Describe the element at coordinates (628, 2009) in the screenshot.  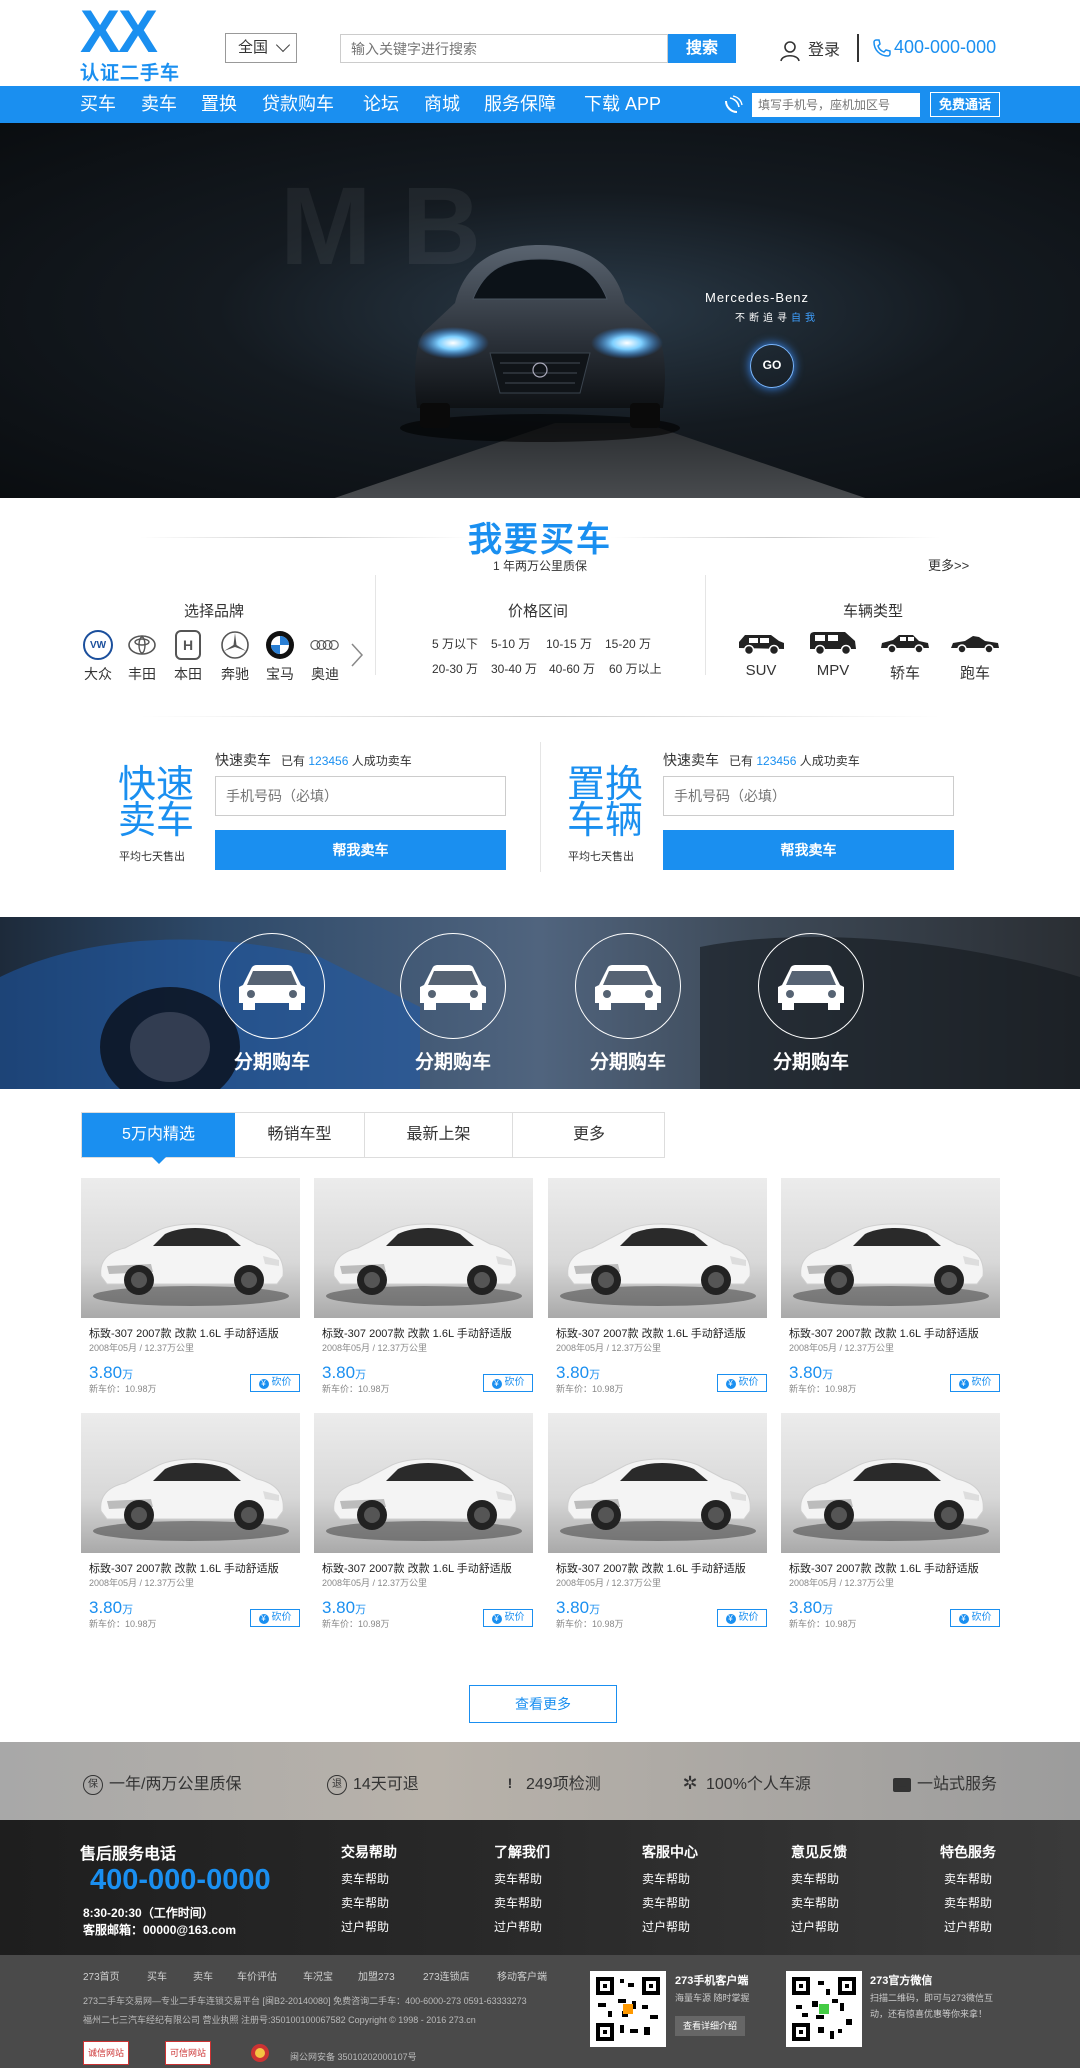
I see `app-qr-code` at that location.